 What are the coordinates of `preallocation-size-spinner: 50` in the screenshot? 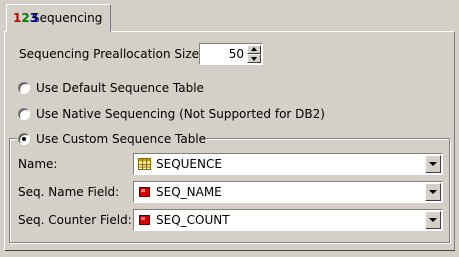 It's located at (231, 54).